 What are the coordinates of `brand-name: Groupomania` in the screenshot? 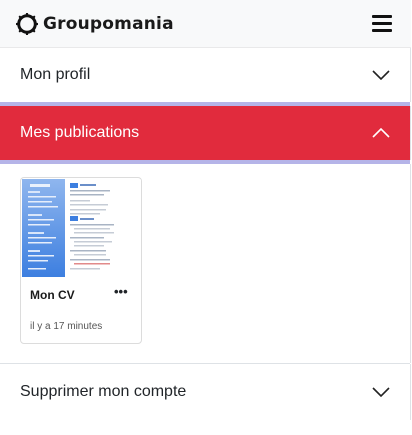 It's located at (108, 24).